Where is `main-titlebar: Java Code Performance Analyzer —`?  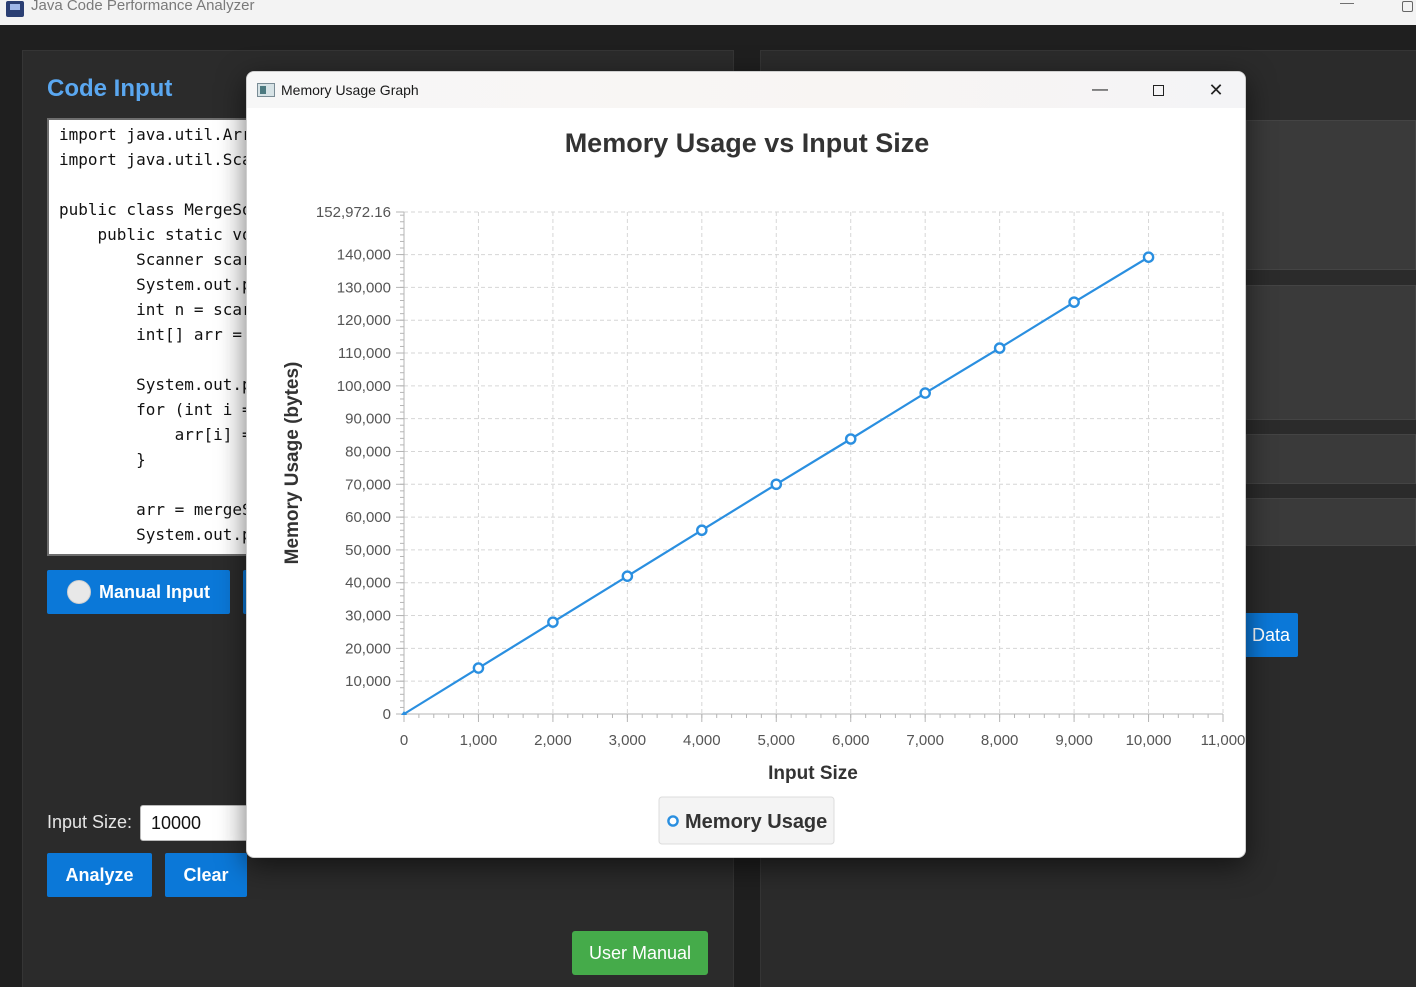
main-titlebar: Java Code Performance Analyzer — is located at coordinates (708, 12).